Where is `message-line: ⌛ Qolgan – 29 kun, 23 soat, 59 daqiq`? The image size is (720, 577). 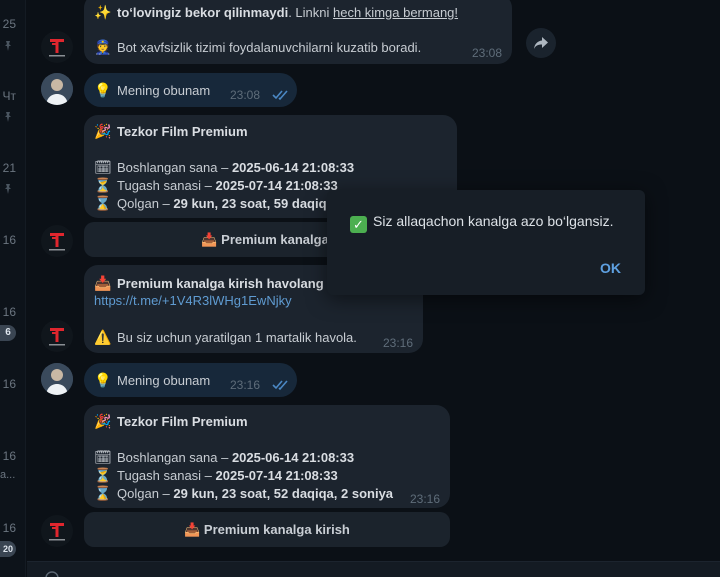
message-line: ⌛ Qolgan – 29 kun, 23 soat, 59 daqiq is located at coordinates (210, 203).